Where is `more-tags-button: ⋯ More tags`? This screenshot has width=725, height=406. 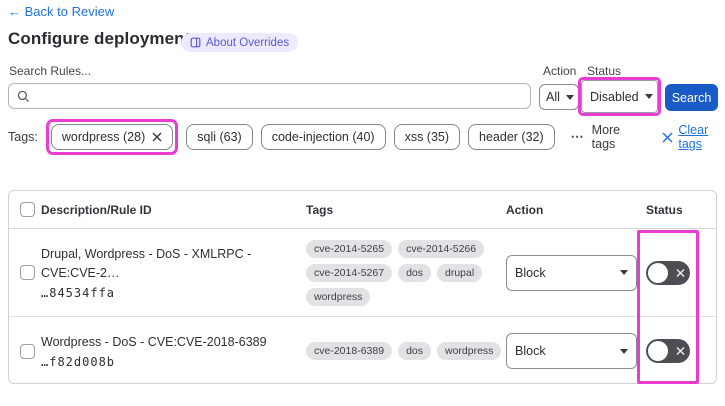 more-tags-button: ⋯ More tags is located at coordinates (604, 137).